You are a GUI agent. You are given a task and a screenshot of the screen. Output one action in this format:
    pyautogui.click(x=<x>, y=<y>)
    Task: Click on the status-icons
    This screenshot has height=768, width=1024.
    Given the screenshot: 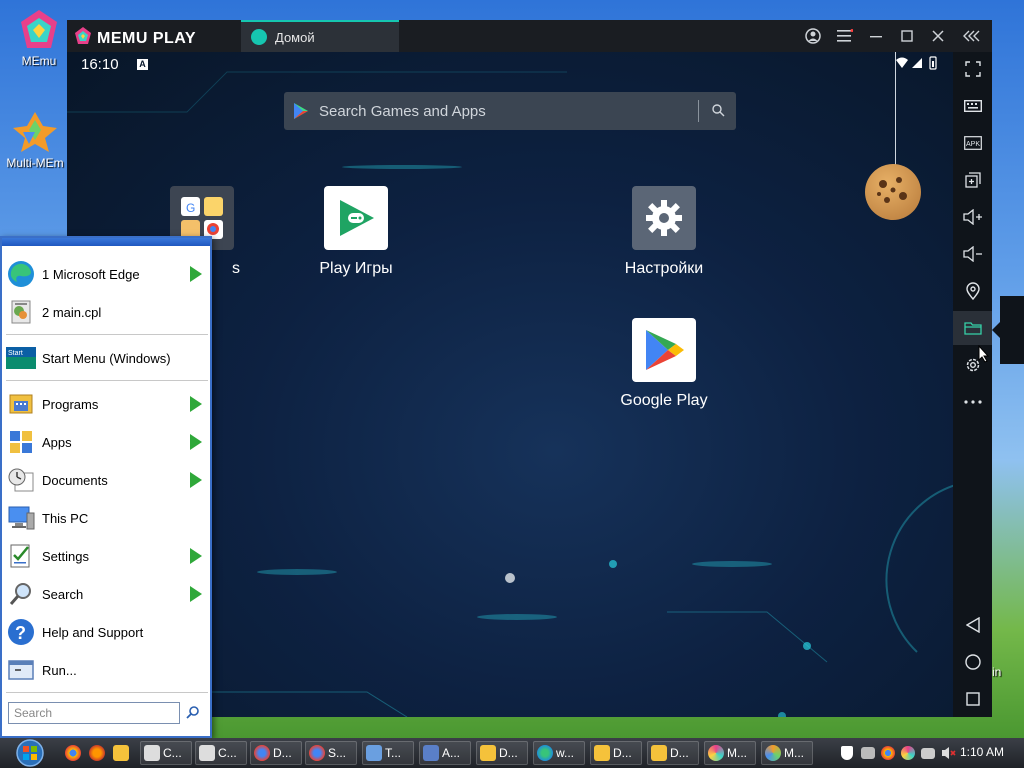 What is the action you would take?
    pyautogui.click(x=919, y=64)
    